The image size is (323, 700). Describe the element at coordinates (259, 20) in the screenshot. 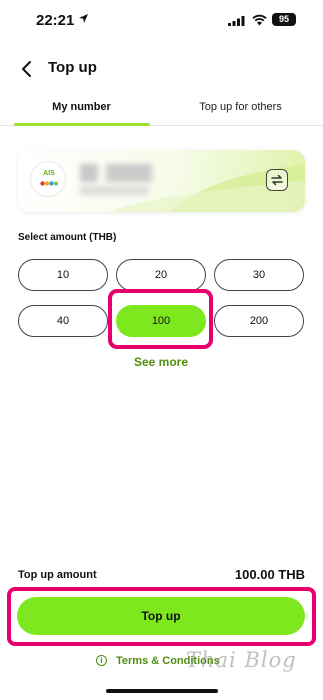

I see `wifi-icon` at that location.